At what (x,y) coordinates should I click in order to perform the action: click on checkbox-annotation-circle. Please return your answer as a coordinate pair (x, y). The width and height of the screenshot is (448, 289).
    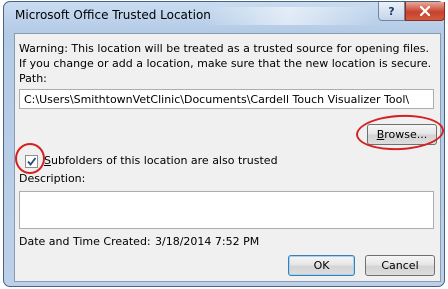
    Looking at the image, I should click on (30, 158).